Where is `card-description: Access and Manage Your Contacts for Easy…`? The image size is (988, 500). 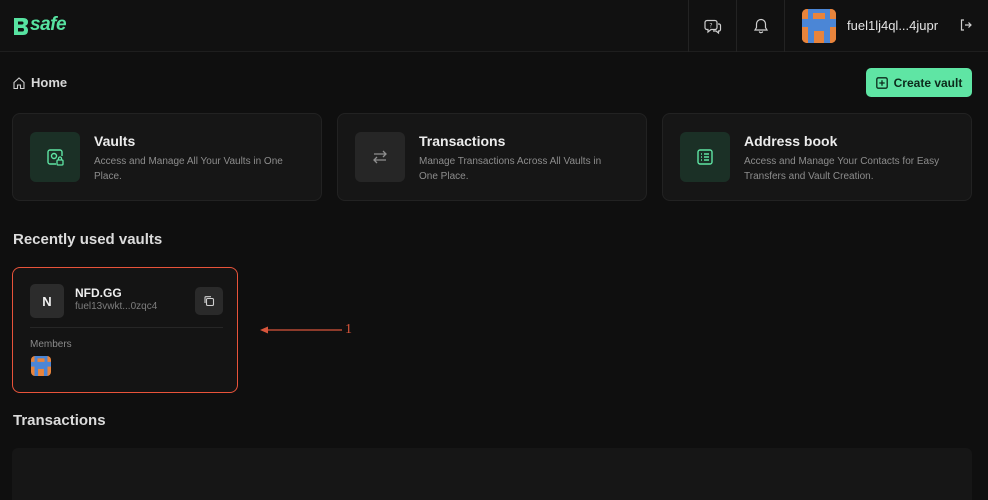 card-description: Access and Manage Your Contacts for Easy… is located at coordinates (842, 169).